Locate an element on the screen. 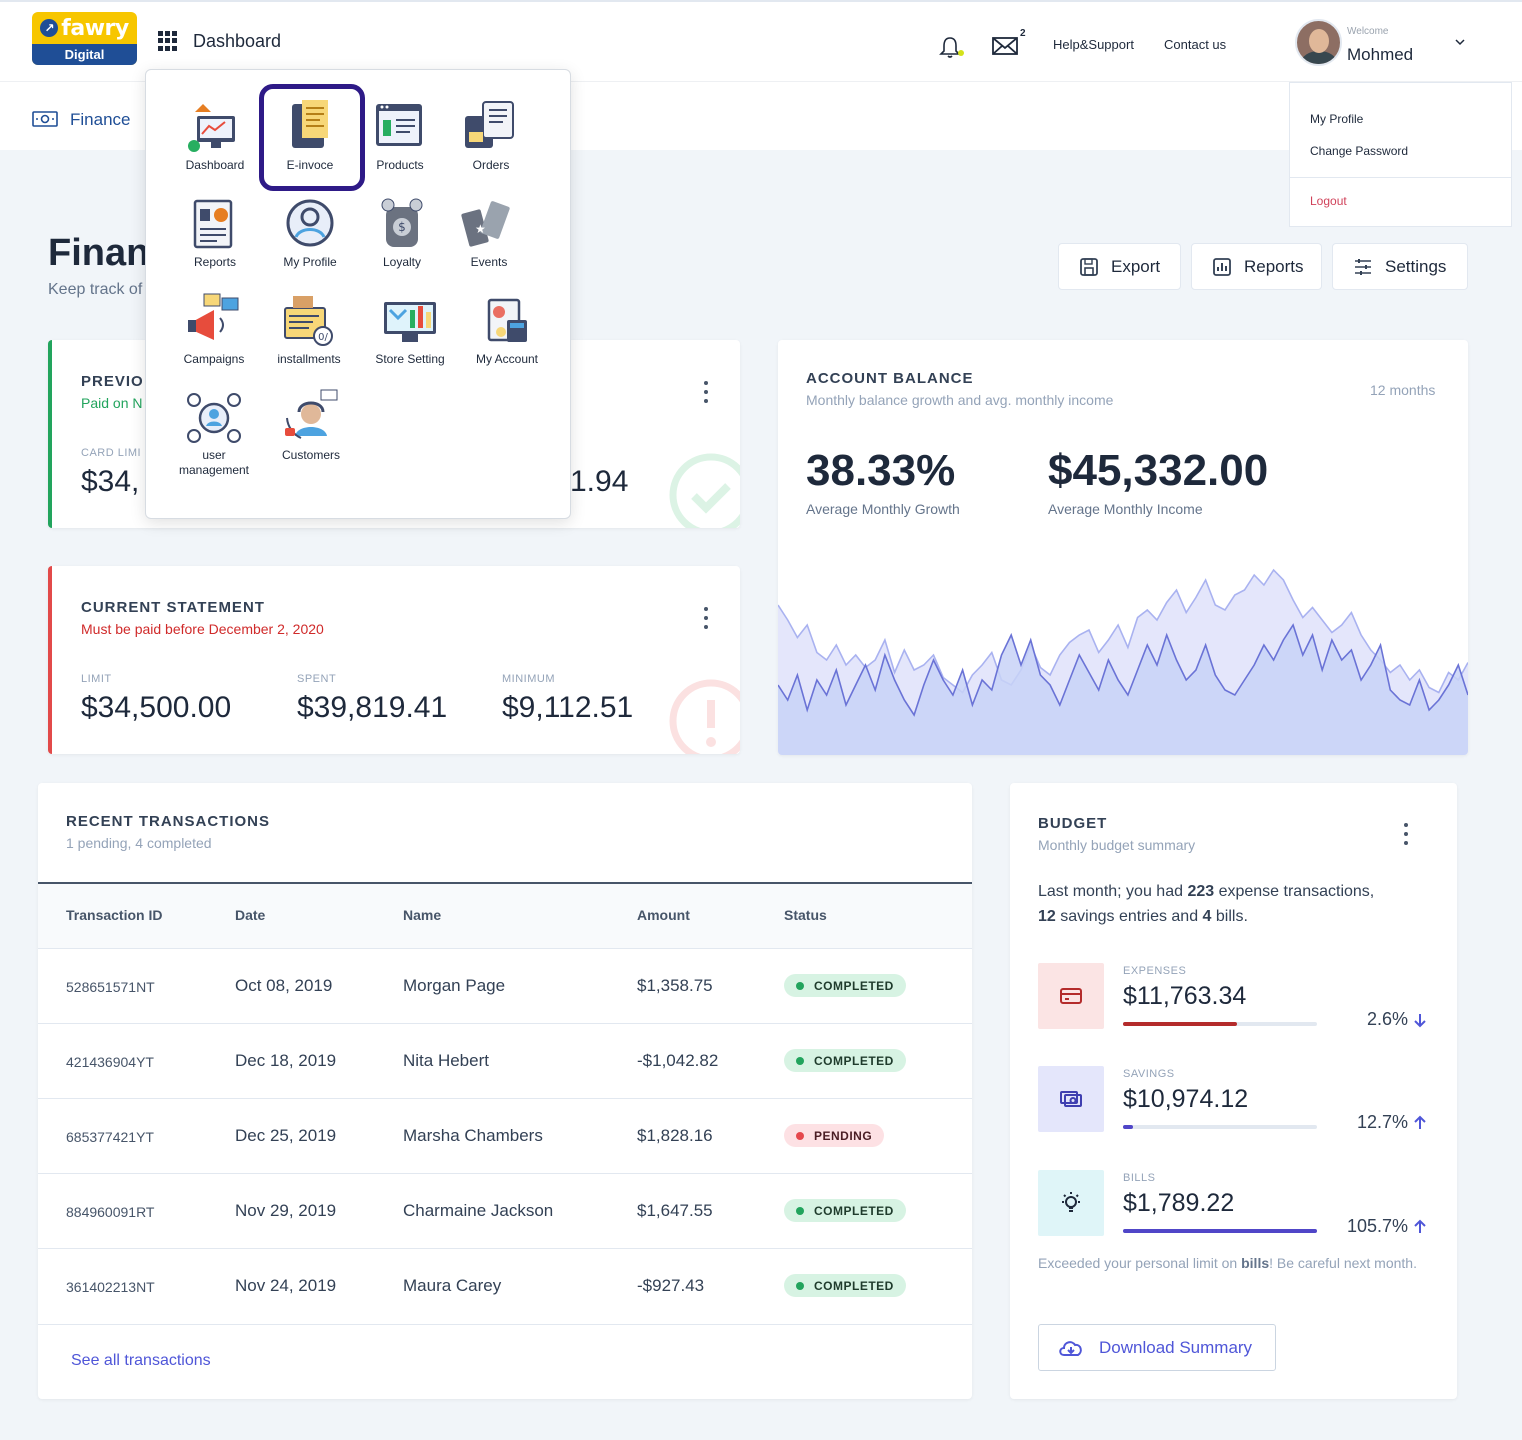 Image resolution: width=1522 pixels, height=1440 pixels. menu-my-profile: My Profile is located at coordinates (1336, 119).